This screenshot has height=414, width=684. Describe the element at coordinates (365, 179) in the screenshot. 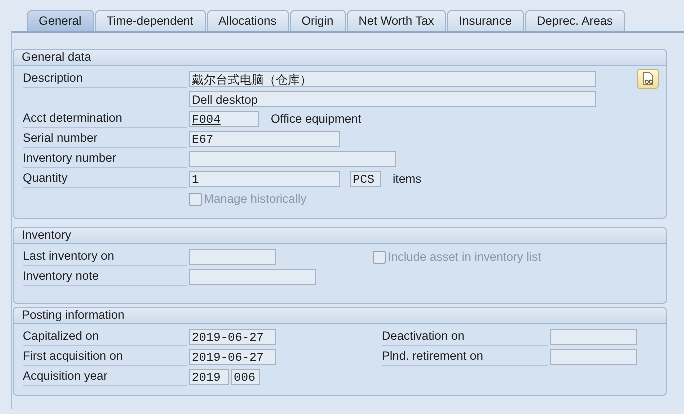

I see `unit-field: PCS` at that location.